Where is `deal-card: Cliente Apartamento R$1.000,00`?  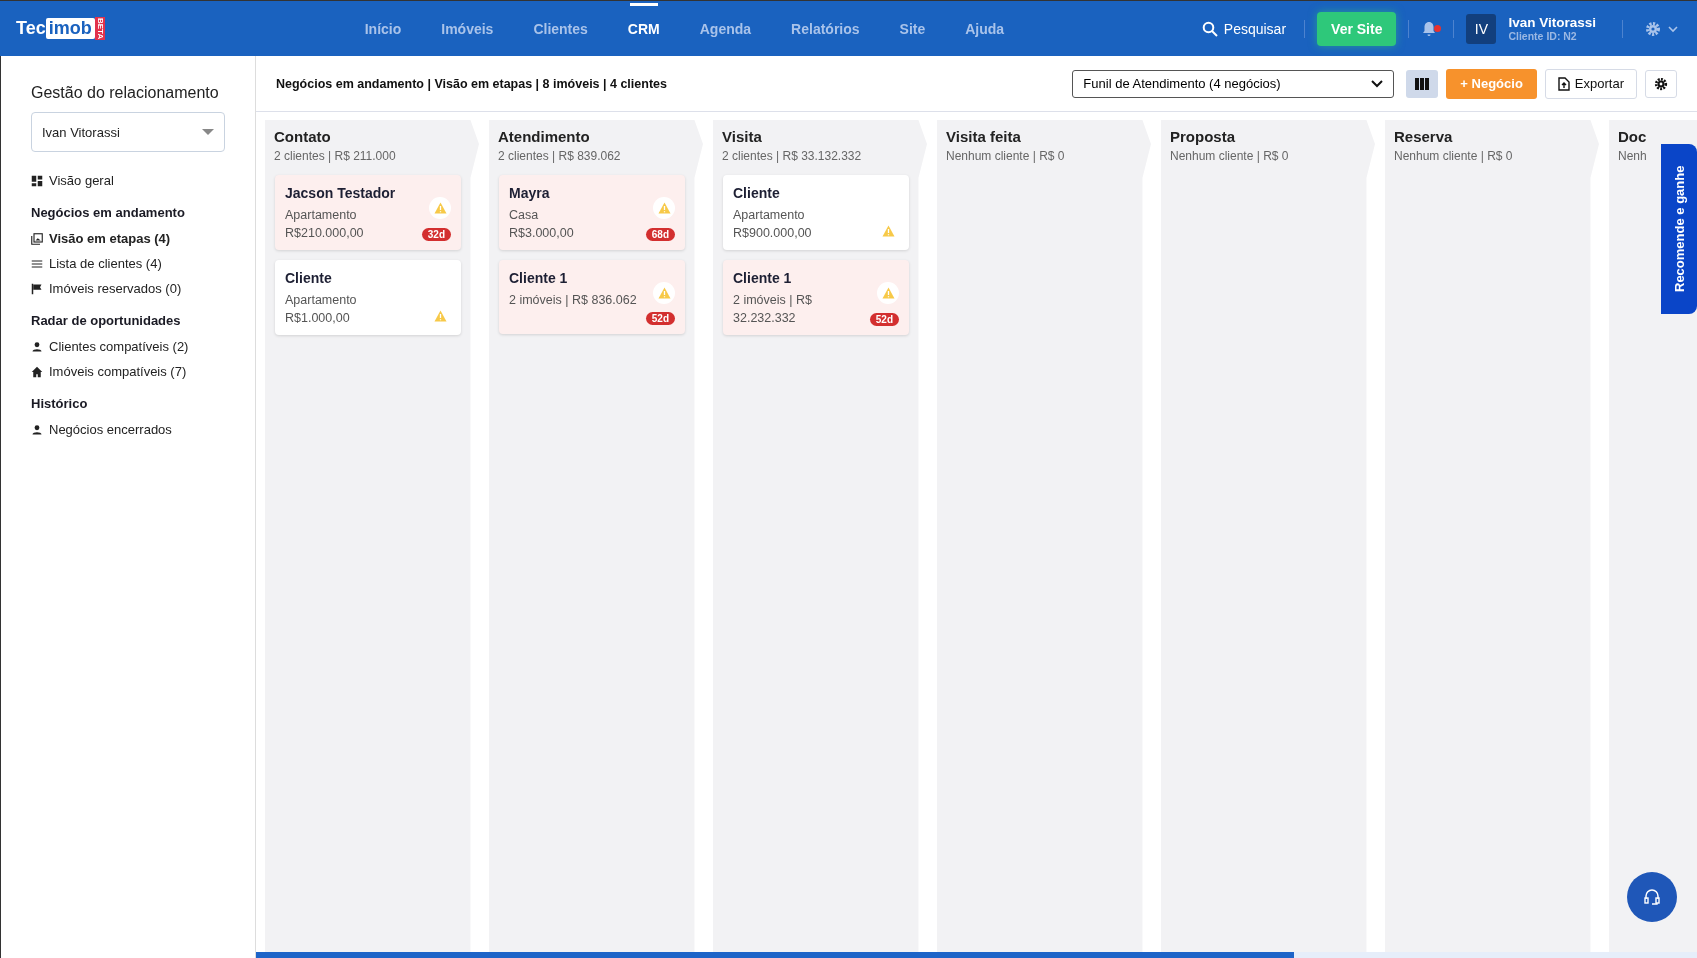
deal-card: Cliente Apartamento R$1.000,00 is located at coordinates (368, 297).